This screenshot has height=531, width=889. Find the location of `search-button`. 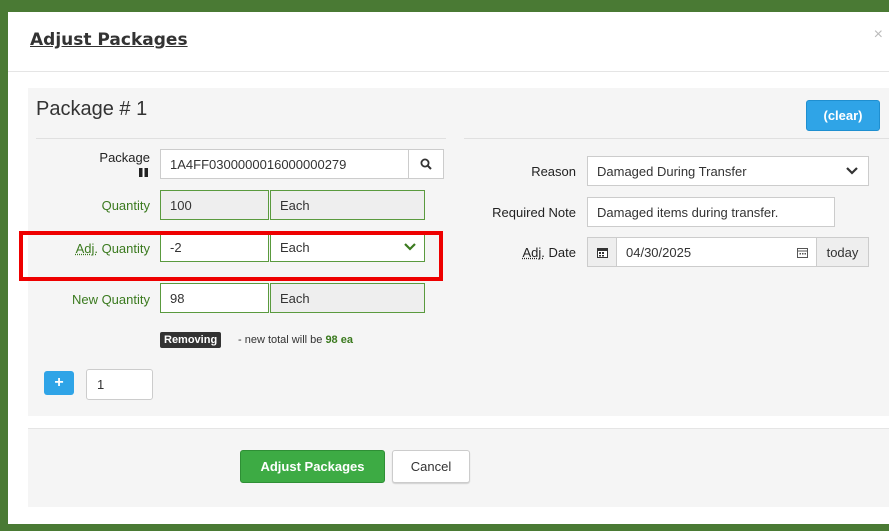

search-button is located at coordinates (426, 164).